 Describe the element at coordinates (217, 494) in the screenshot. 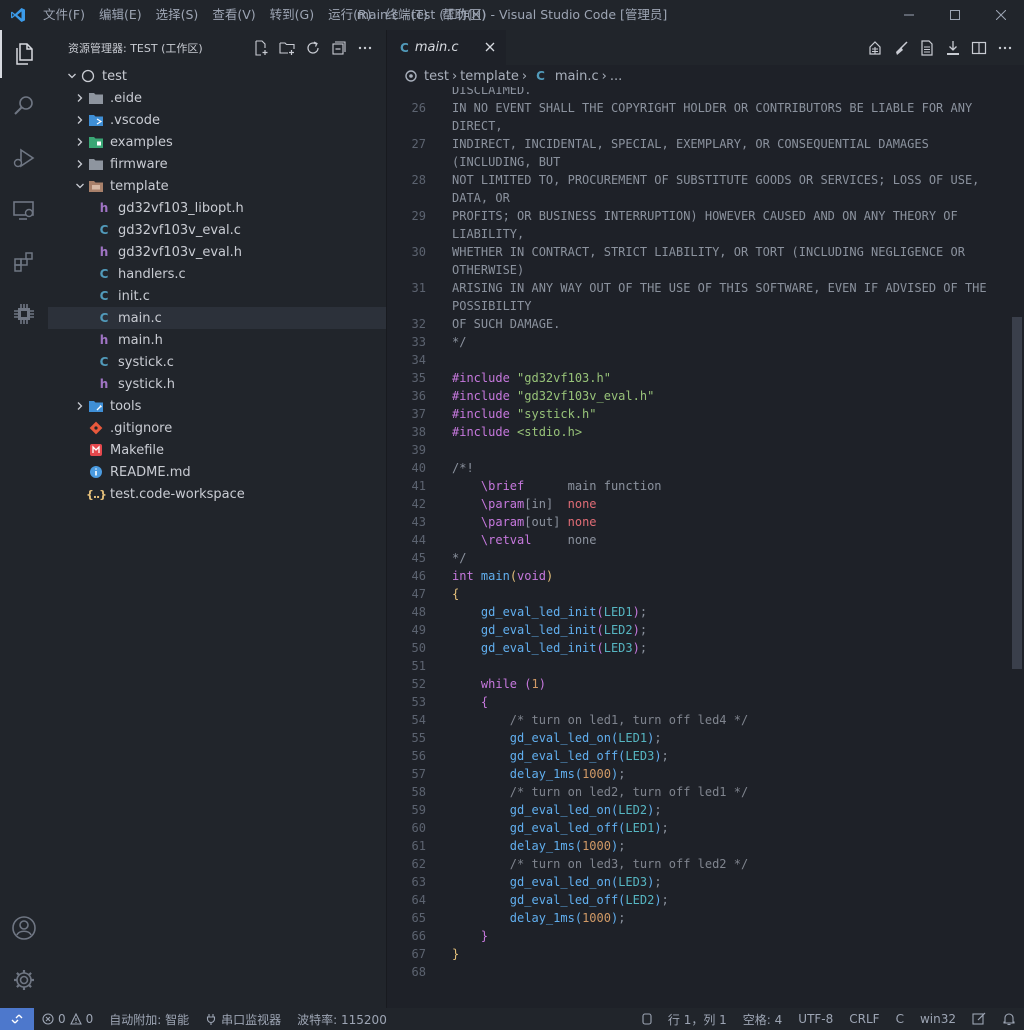

I see `tree-item: {..} test.code-workspace` at that location.